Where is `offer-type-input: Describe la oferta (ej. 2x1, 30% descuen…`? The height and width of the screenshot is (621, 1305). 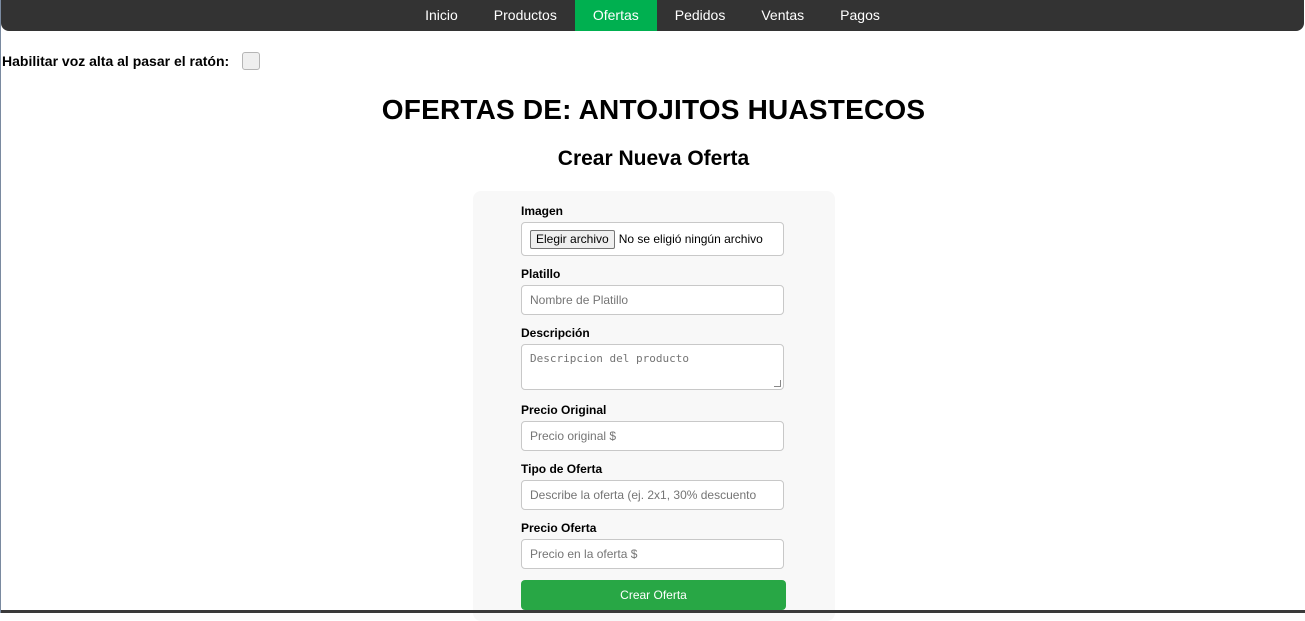 offer-type-input: Describe la oferta (ej. 2x1, 30% descuen… is located at coordinates (652, 495).